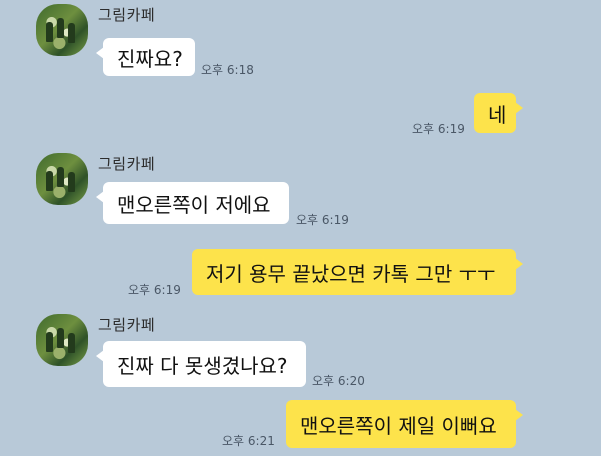  Describe the element at coordinates (201, 364) in the screenshot. I see `message-bubble-incoming: 진짜 다 못생겼나요?` at that location.